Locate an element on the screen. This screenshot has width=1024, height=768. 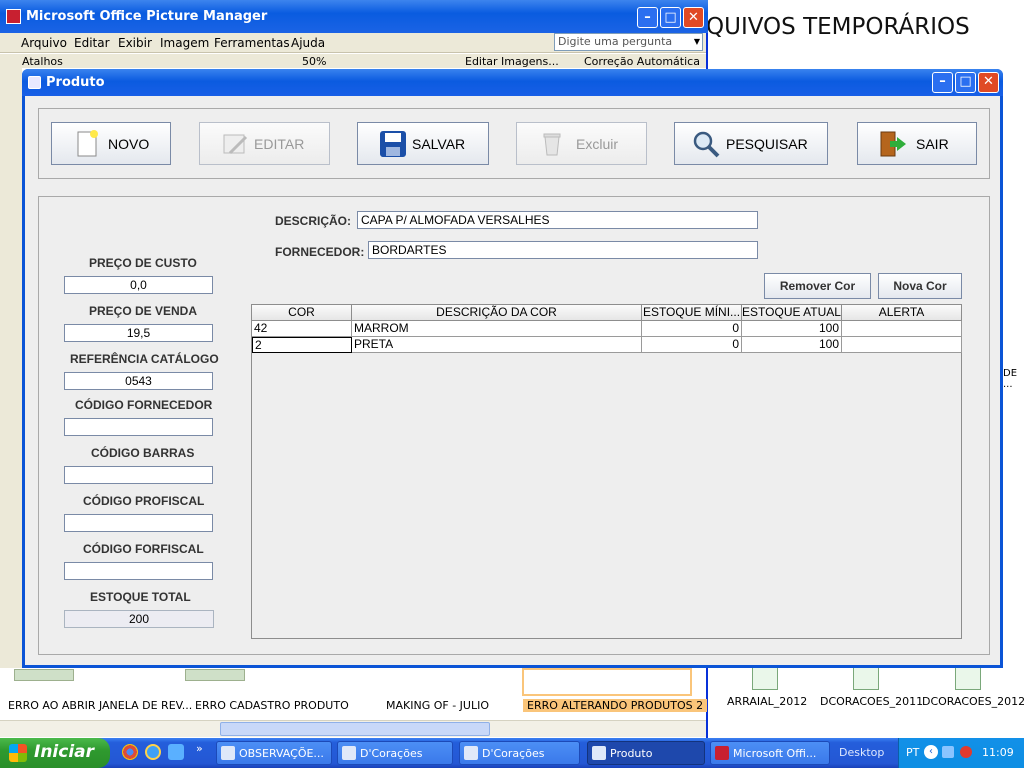
scrollbar-thumb is located at coordinates (355, 729).